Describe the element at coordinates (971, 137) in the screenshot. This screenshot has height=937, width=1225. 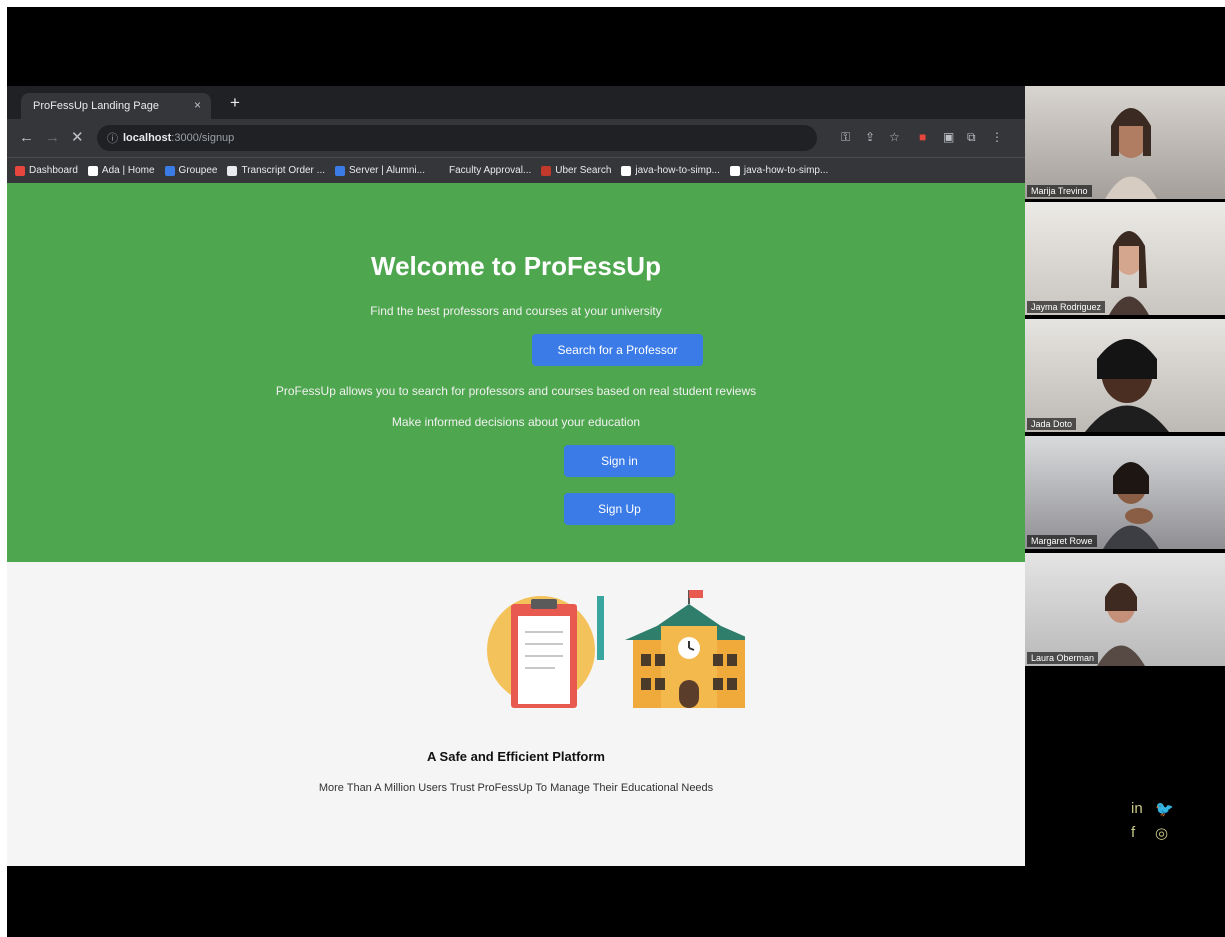
I see `extension-puzzle-icon: ⧉` at that location.